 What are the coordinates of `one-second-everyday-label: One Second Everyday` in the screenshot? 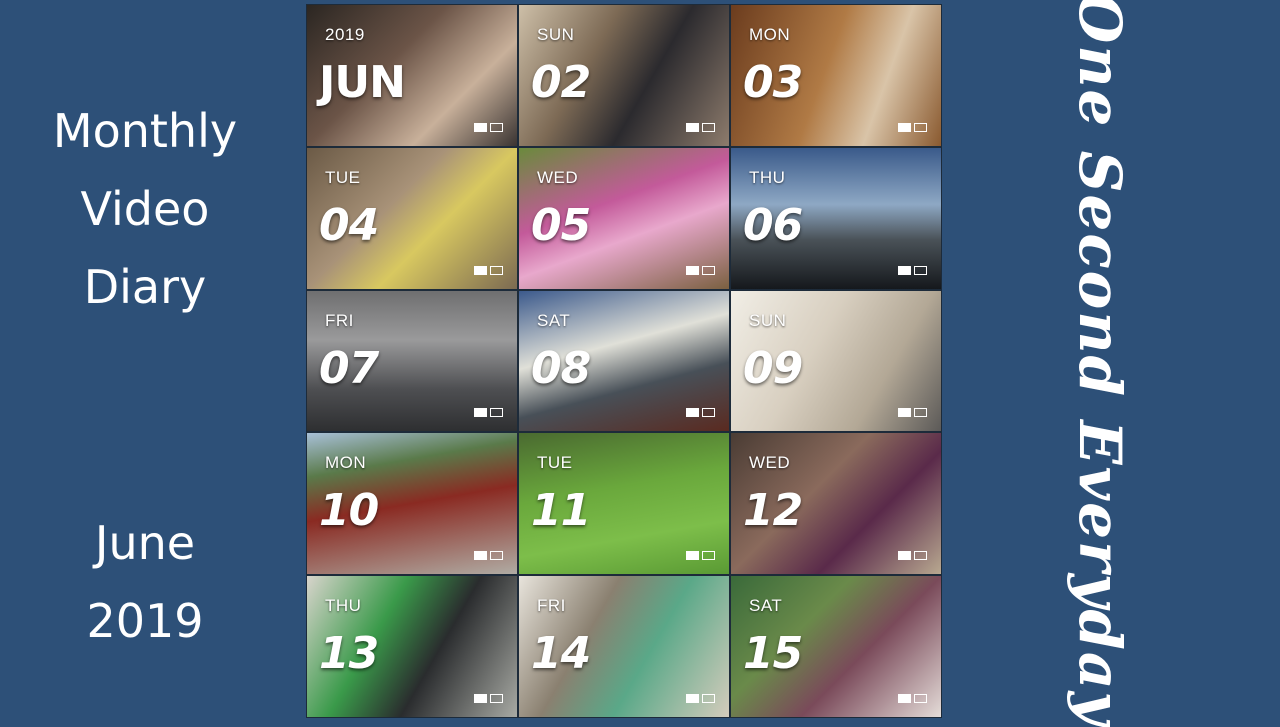 It's located at (1100, 363).